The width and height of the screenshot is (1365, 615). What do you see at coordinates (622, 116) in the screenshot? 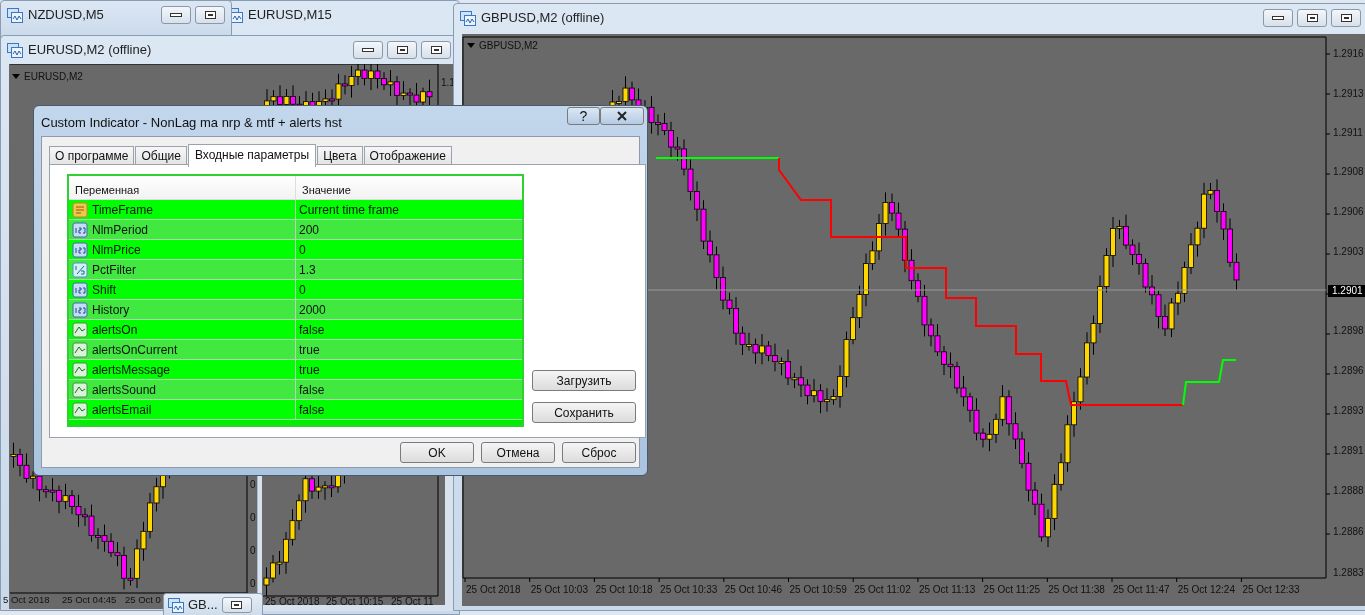
I see `close-button` at bounding box center [622, 116].